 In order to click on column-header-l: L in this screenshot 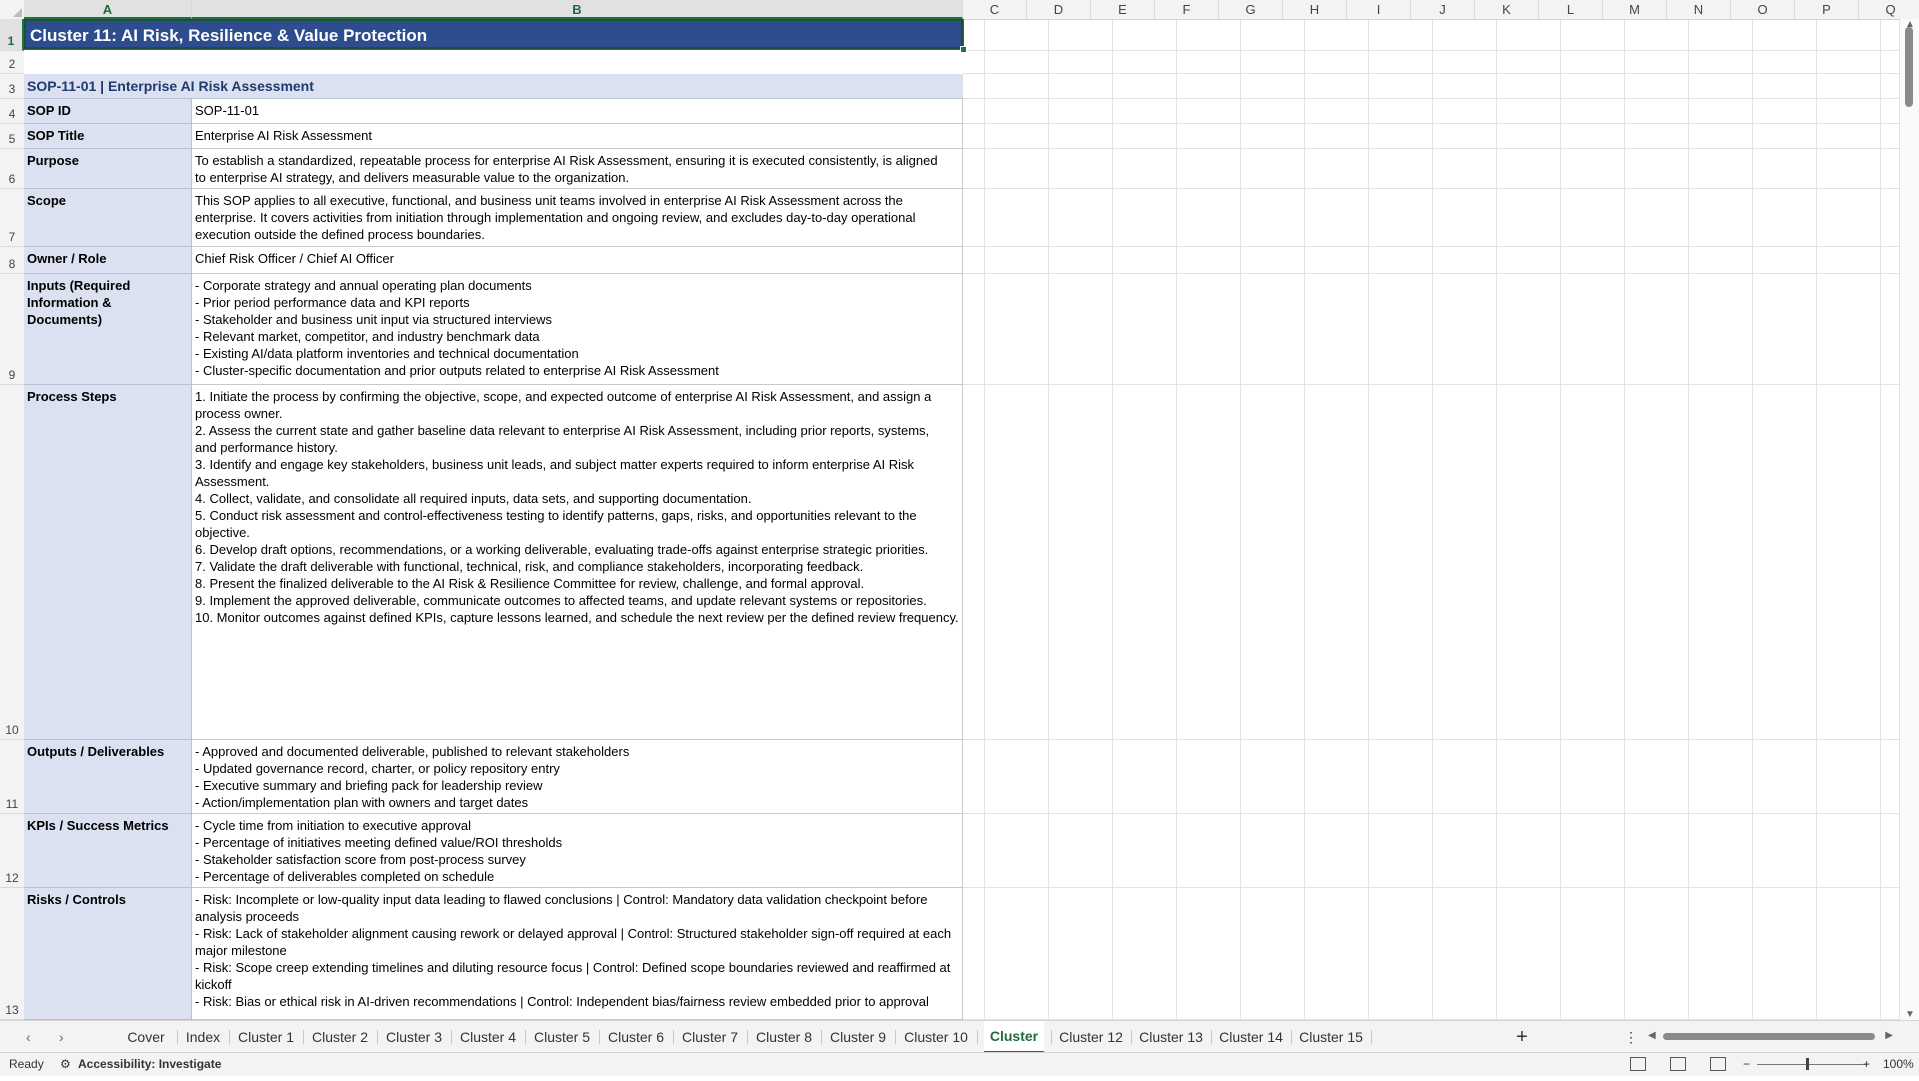, I will do `click(1571, 9)`.